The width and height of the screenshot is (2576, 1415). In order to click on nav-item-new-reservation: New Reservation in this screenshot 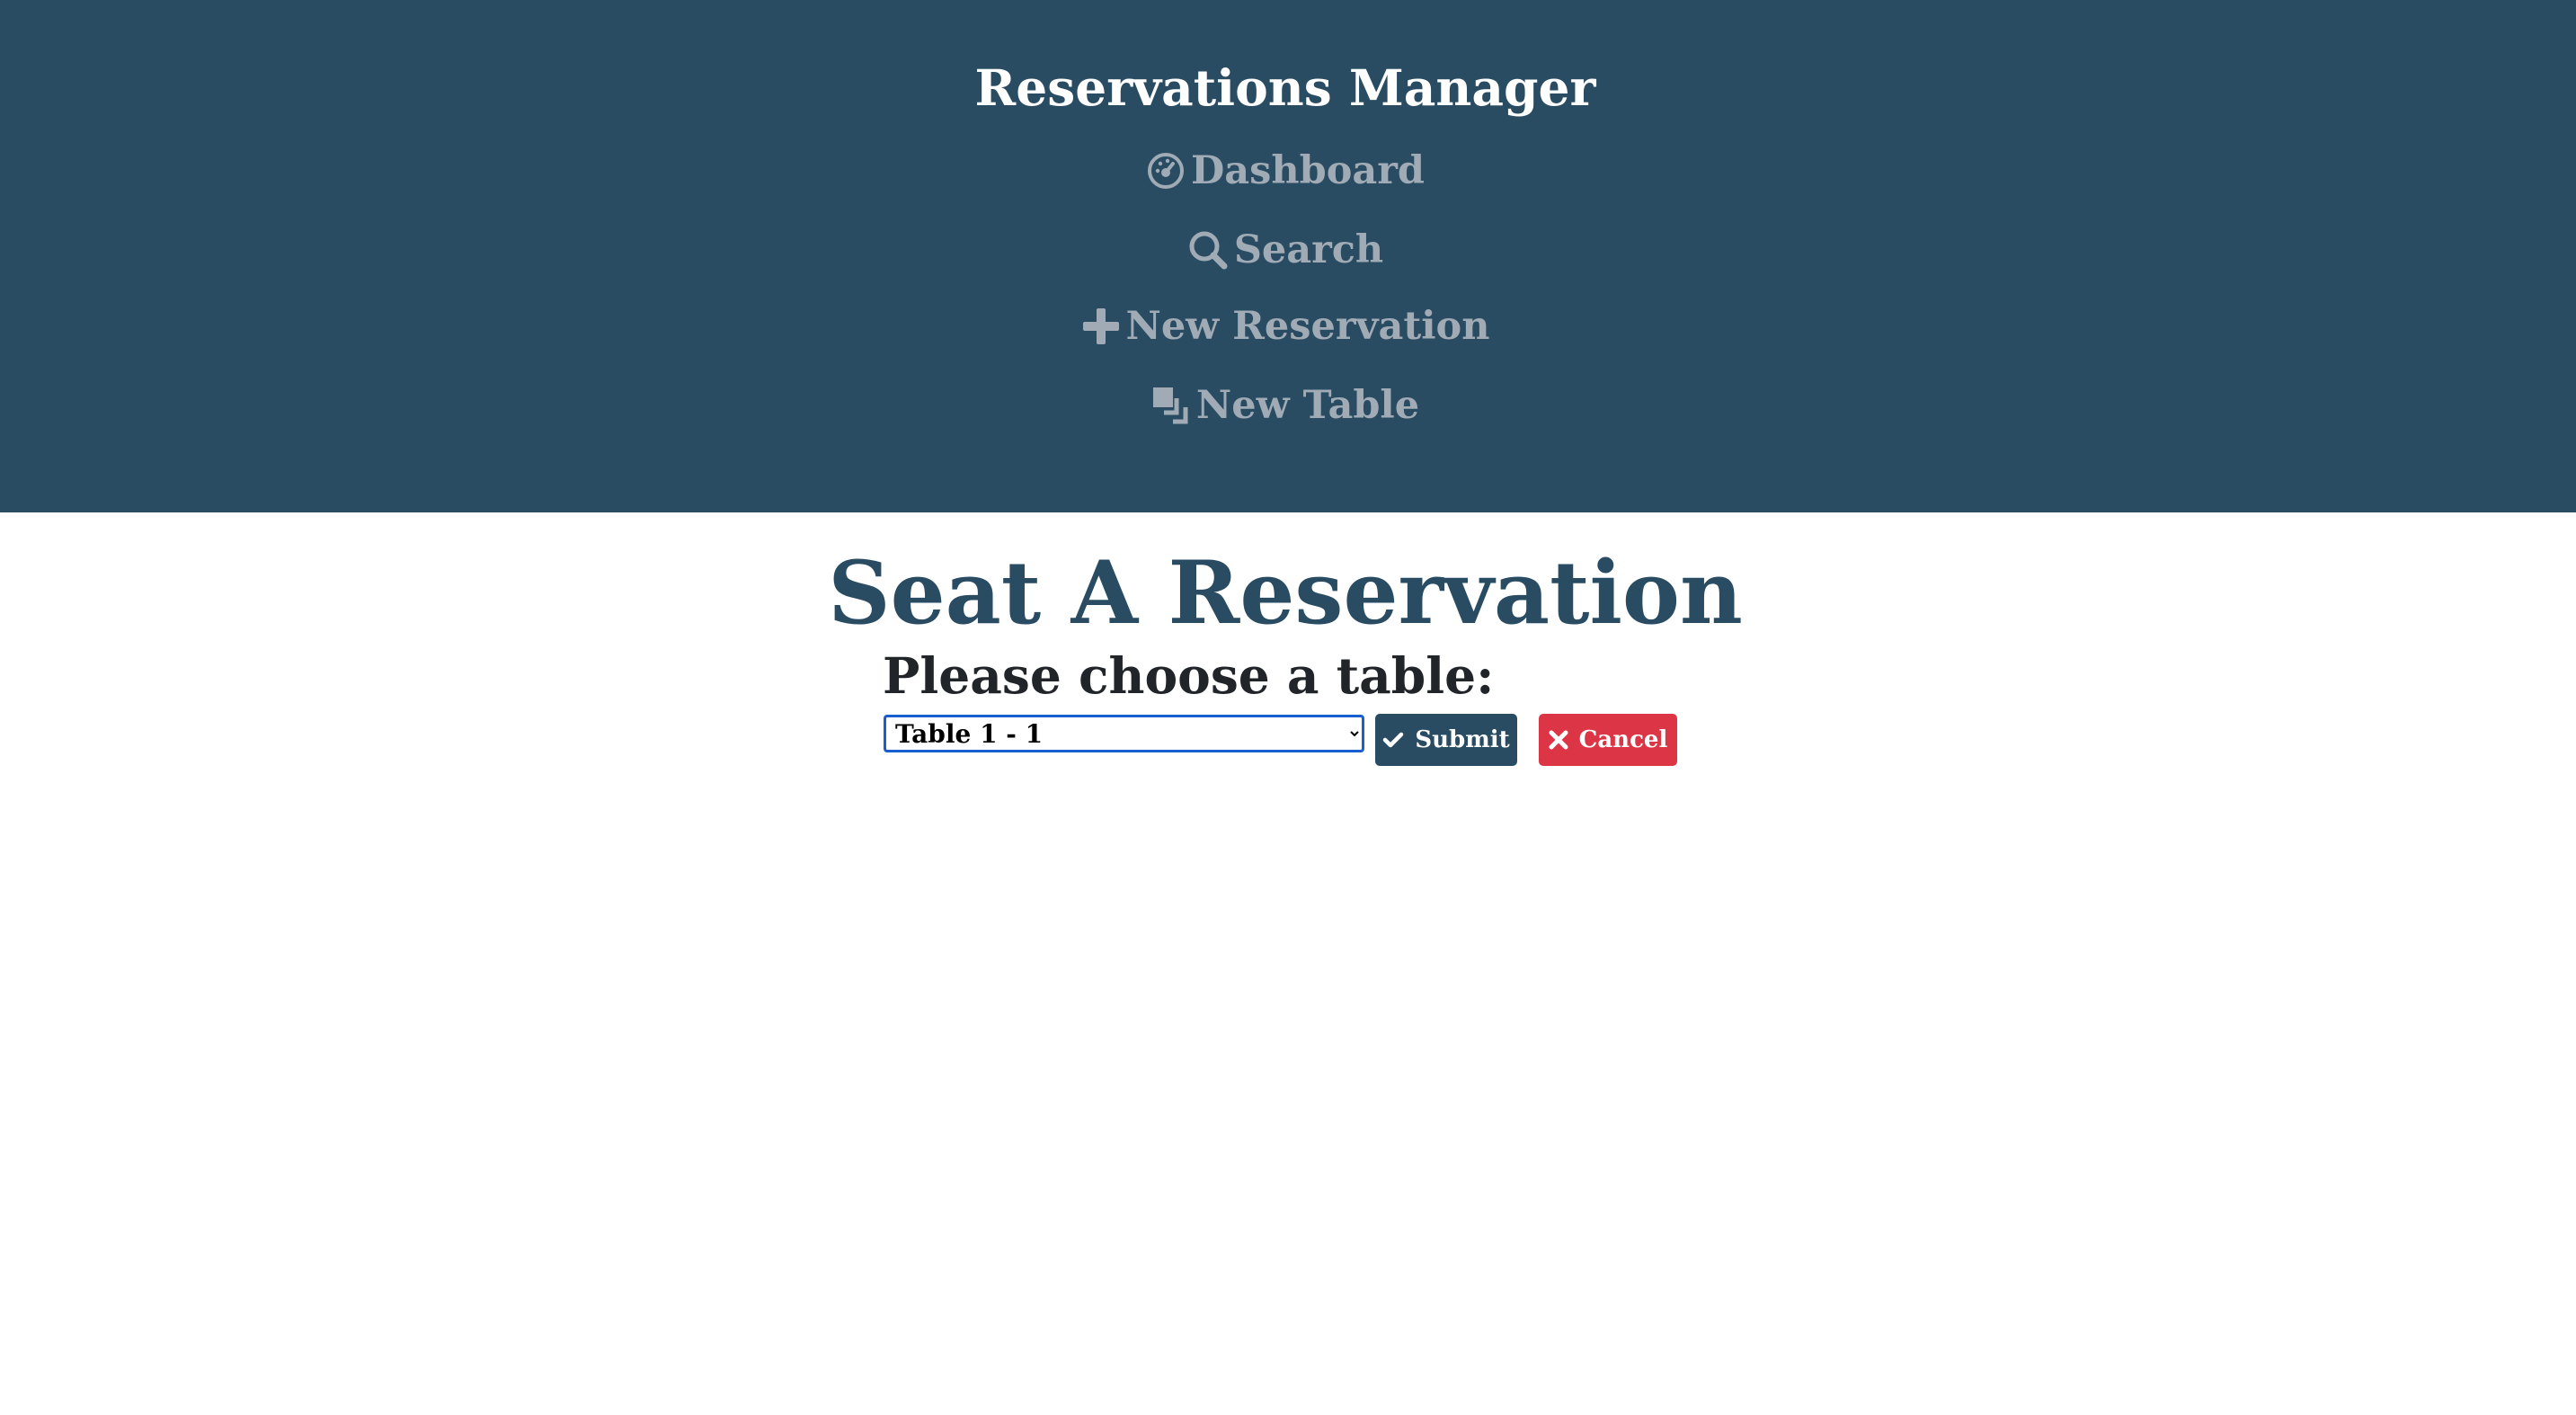, I will do `click(1285, 326)`.